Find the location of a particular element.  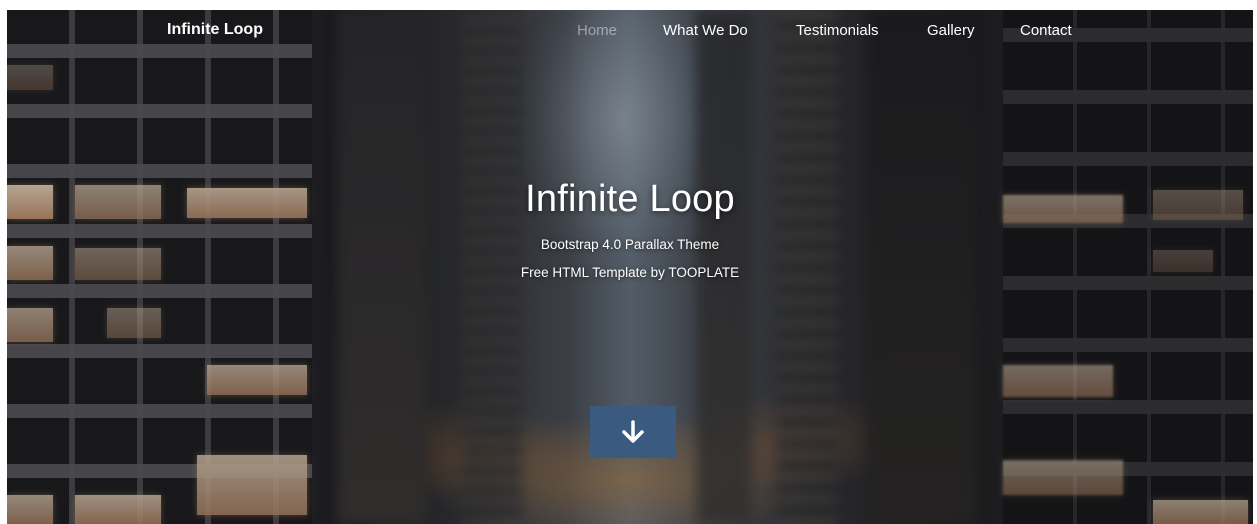

hero-title: Infinite Loop is located at coordinates (630, 199).